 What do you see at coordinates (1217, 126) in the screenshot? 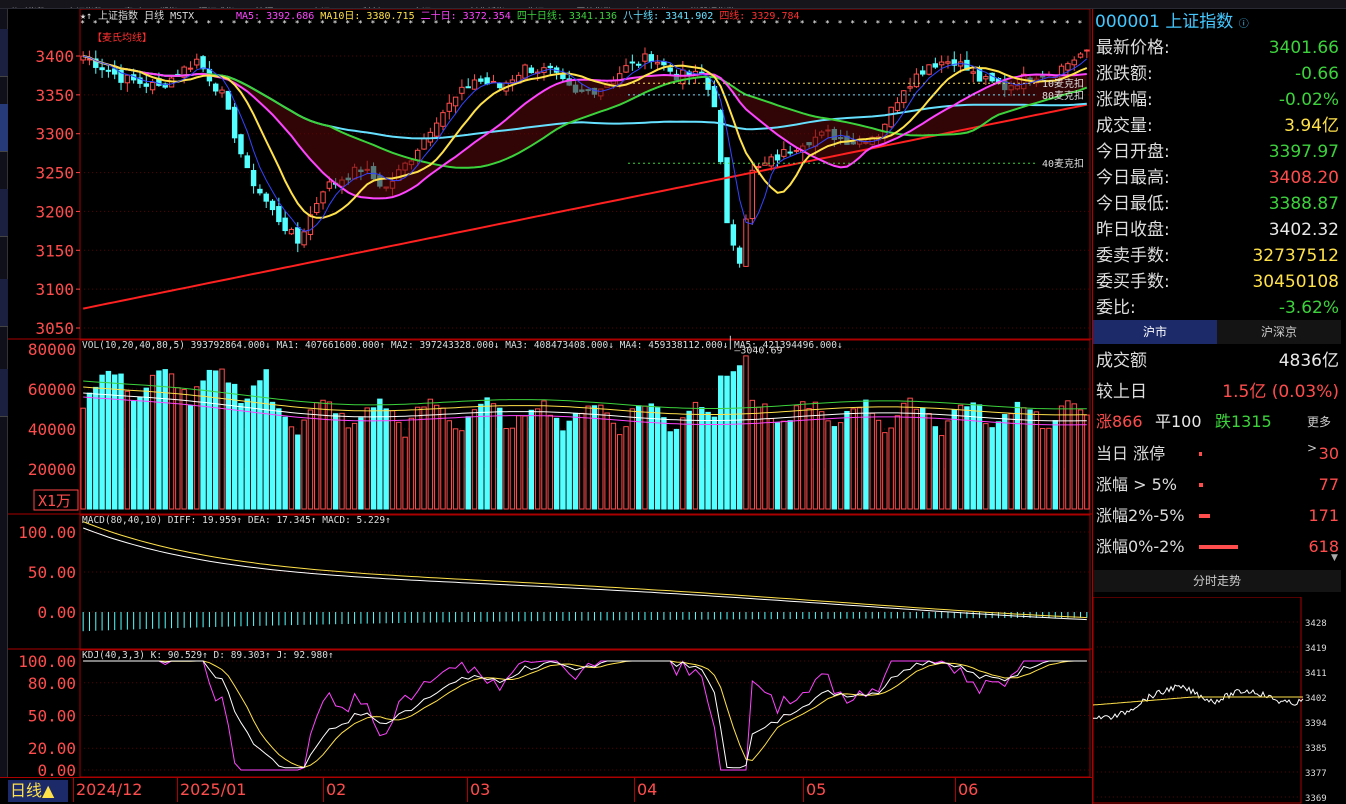
I see `quote-row: 成交量: 3.94亿` at bounding box center [1217, 126].